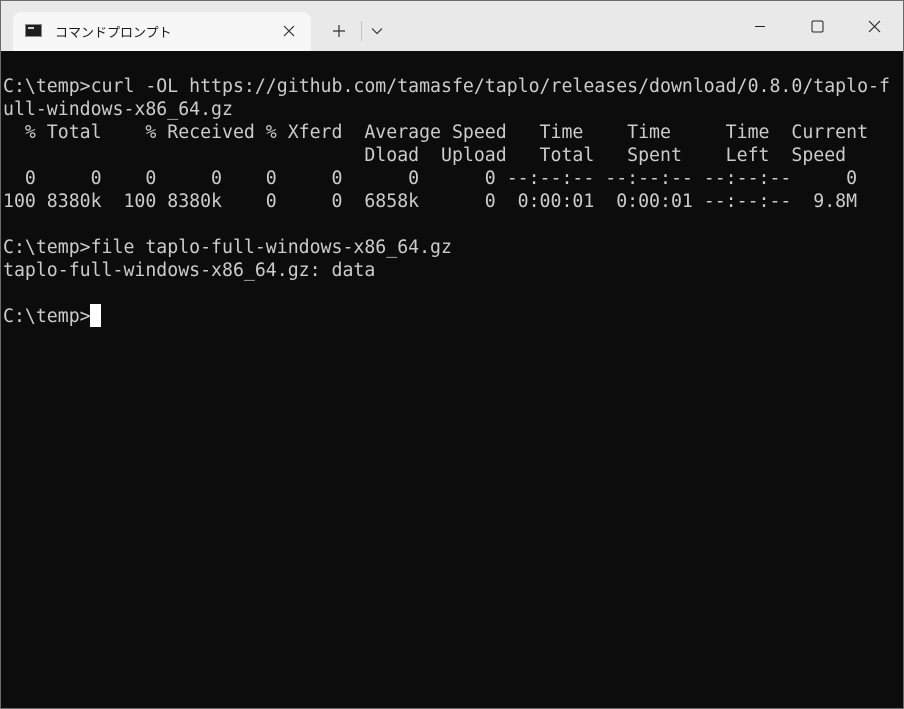 The width and height of the screenshot is (904, 709). I want to click on title-bar: コマンドプロンプト, so click(452, 26).